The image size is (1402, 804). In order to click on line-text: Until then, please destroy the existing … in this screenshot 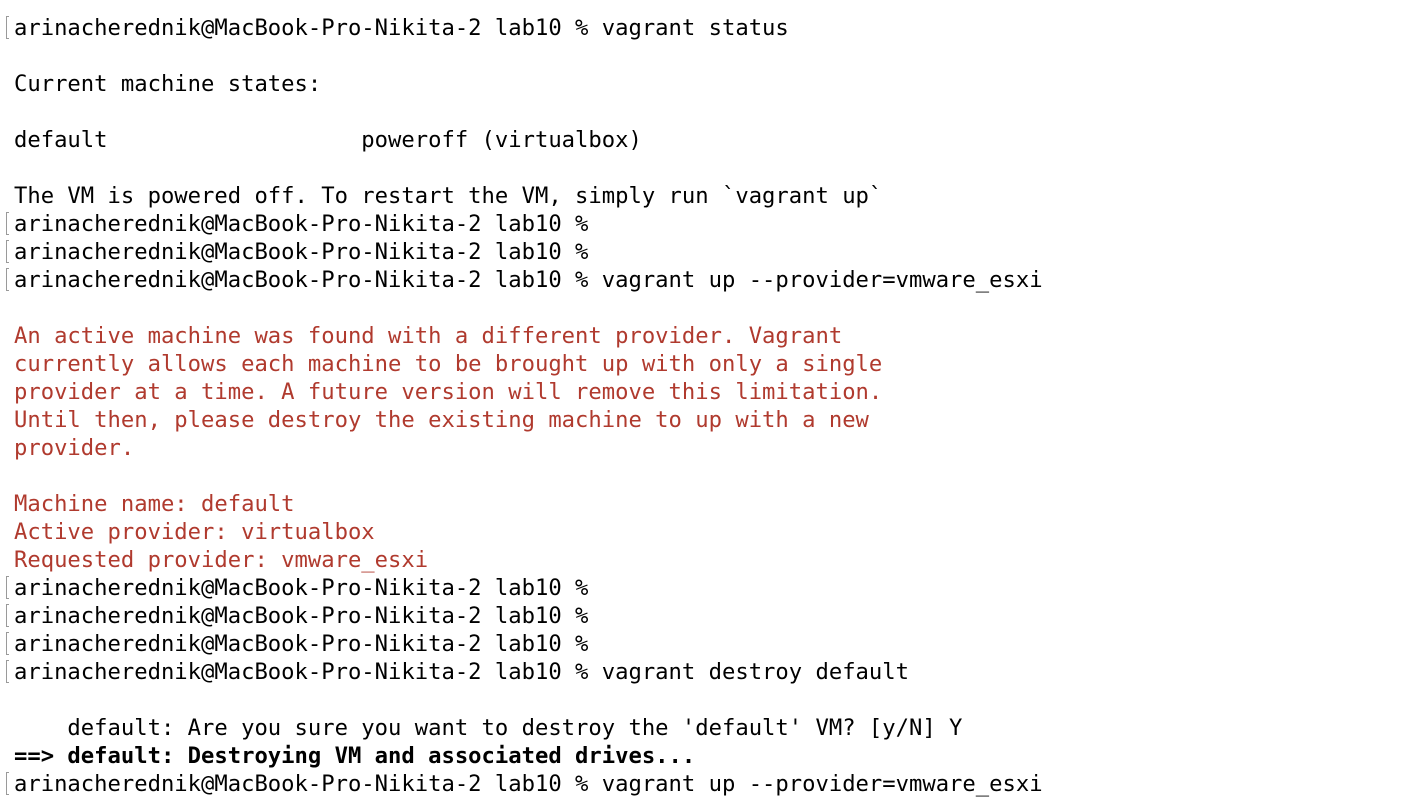, I will do `click(441, 420)`.